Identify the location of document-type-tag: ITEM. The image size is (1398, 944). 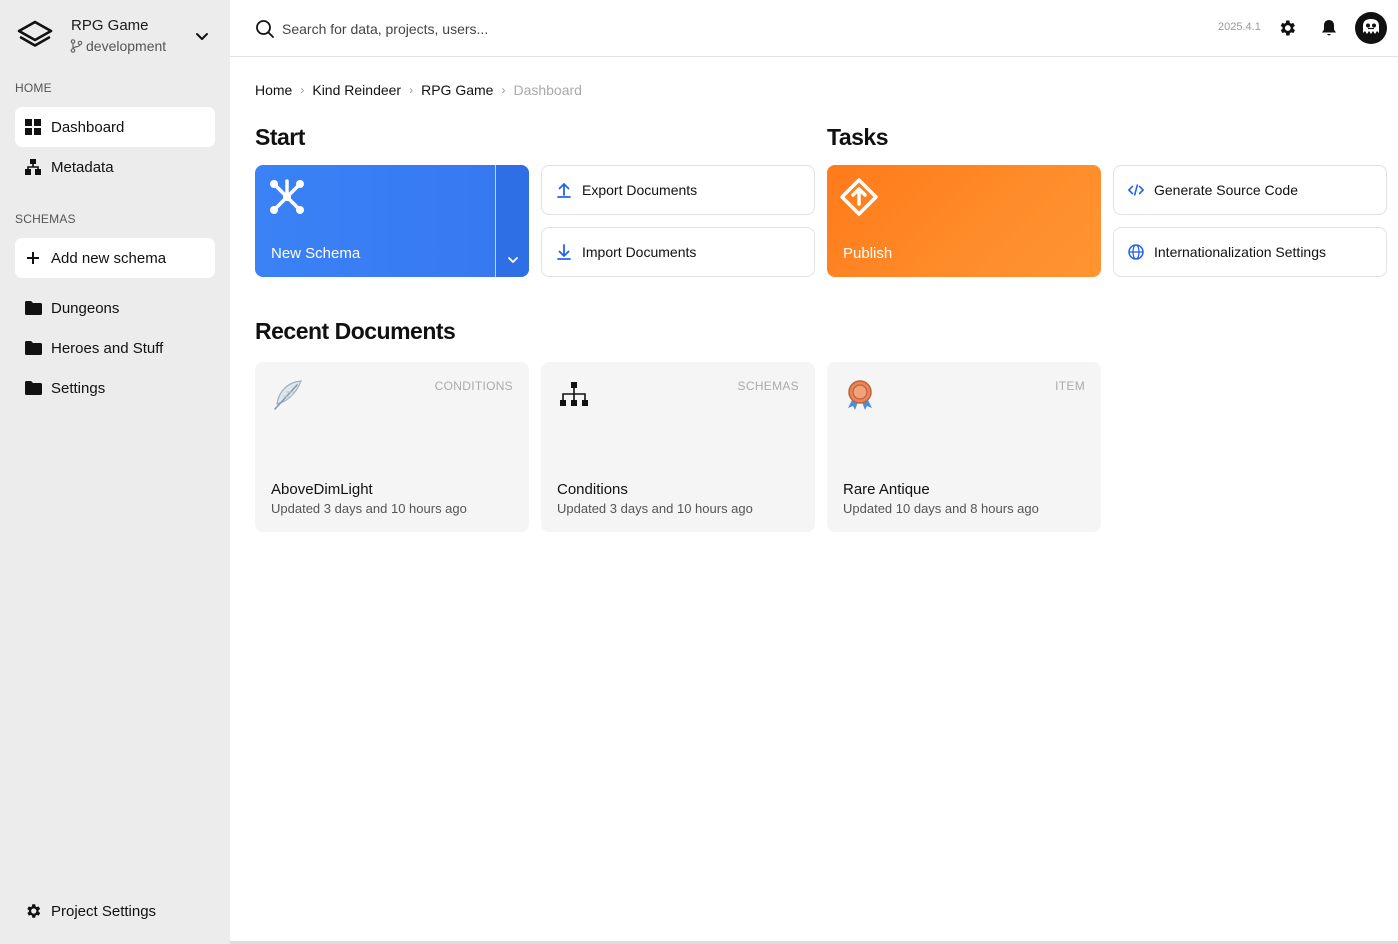
(1070, 386).